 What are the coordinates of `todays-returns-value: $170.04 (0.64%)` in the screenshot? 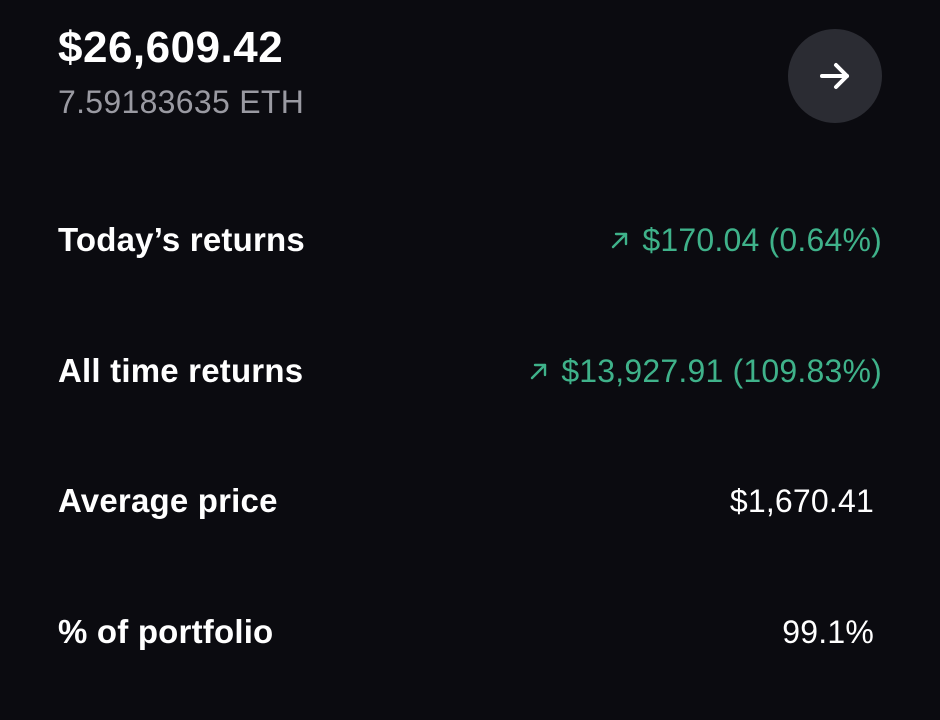 It's located at (762, 239).